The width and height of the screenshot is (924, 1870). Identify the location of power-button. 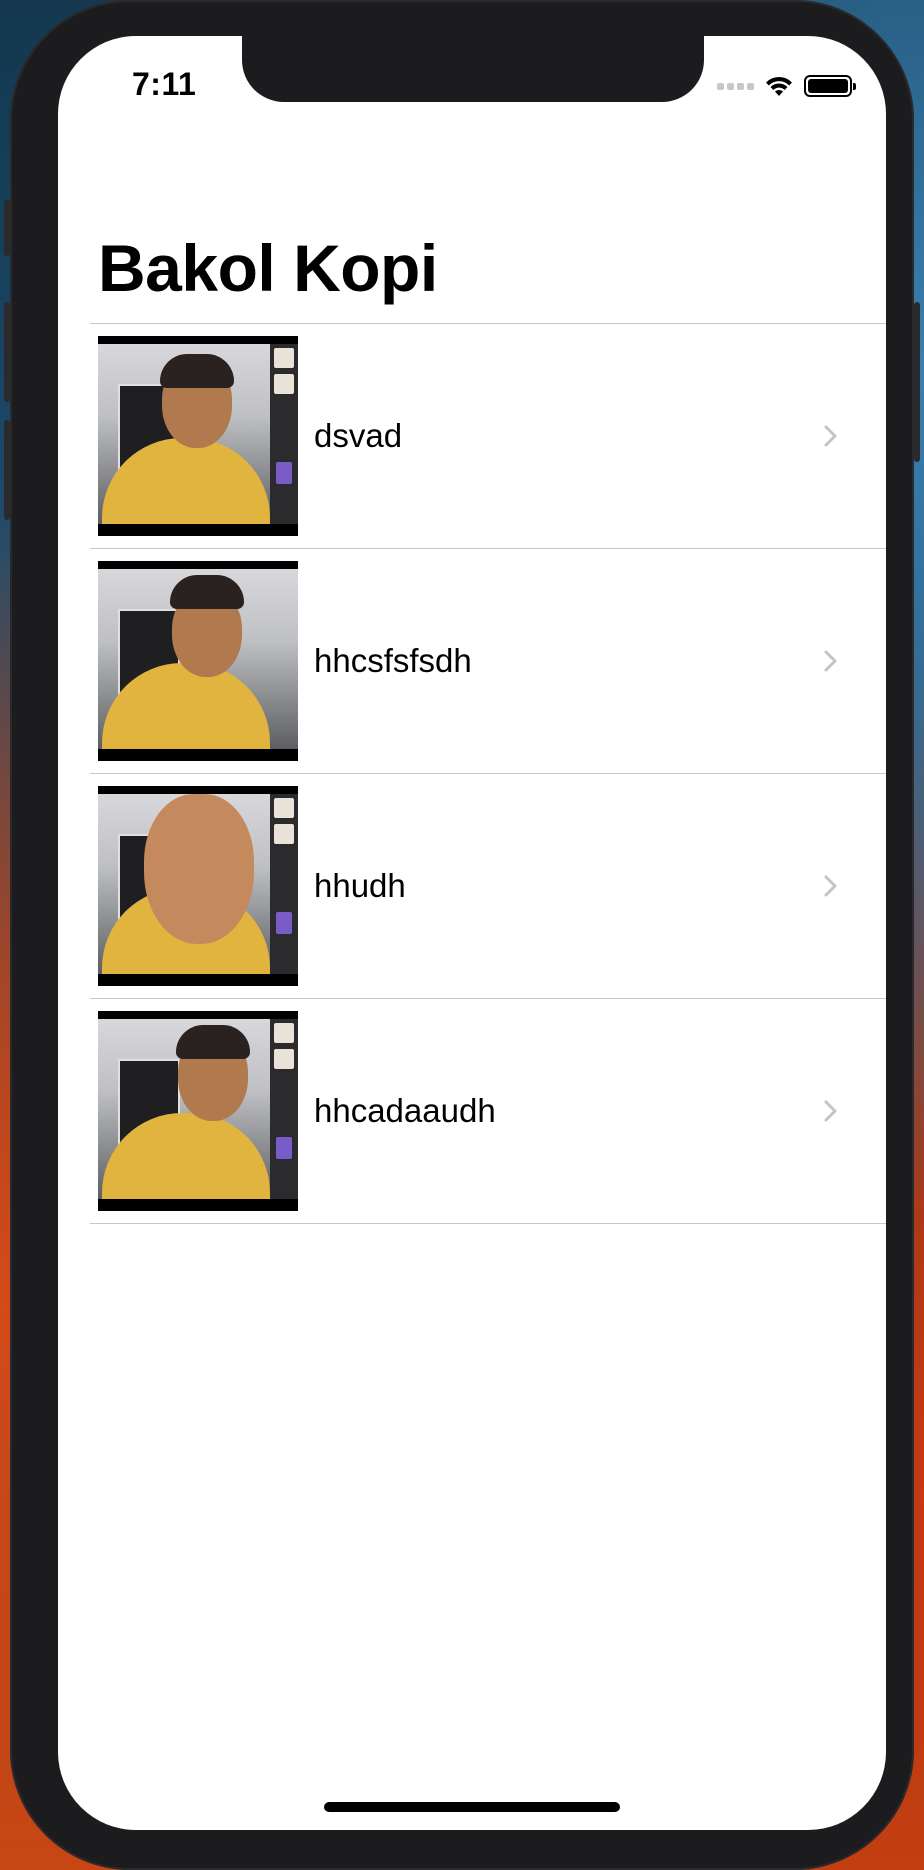
(917, 382).